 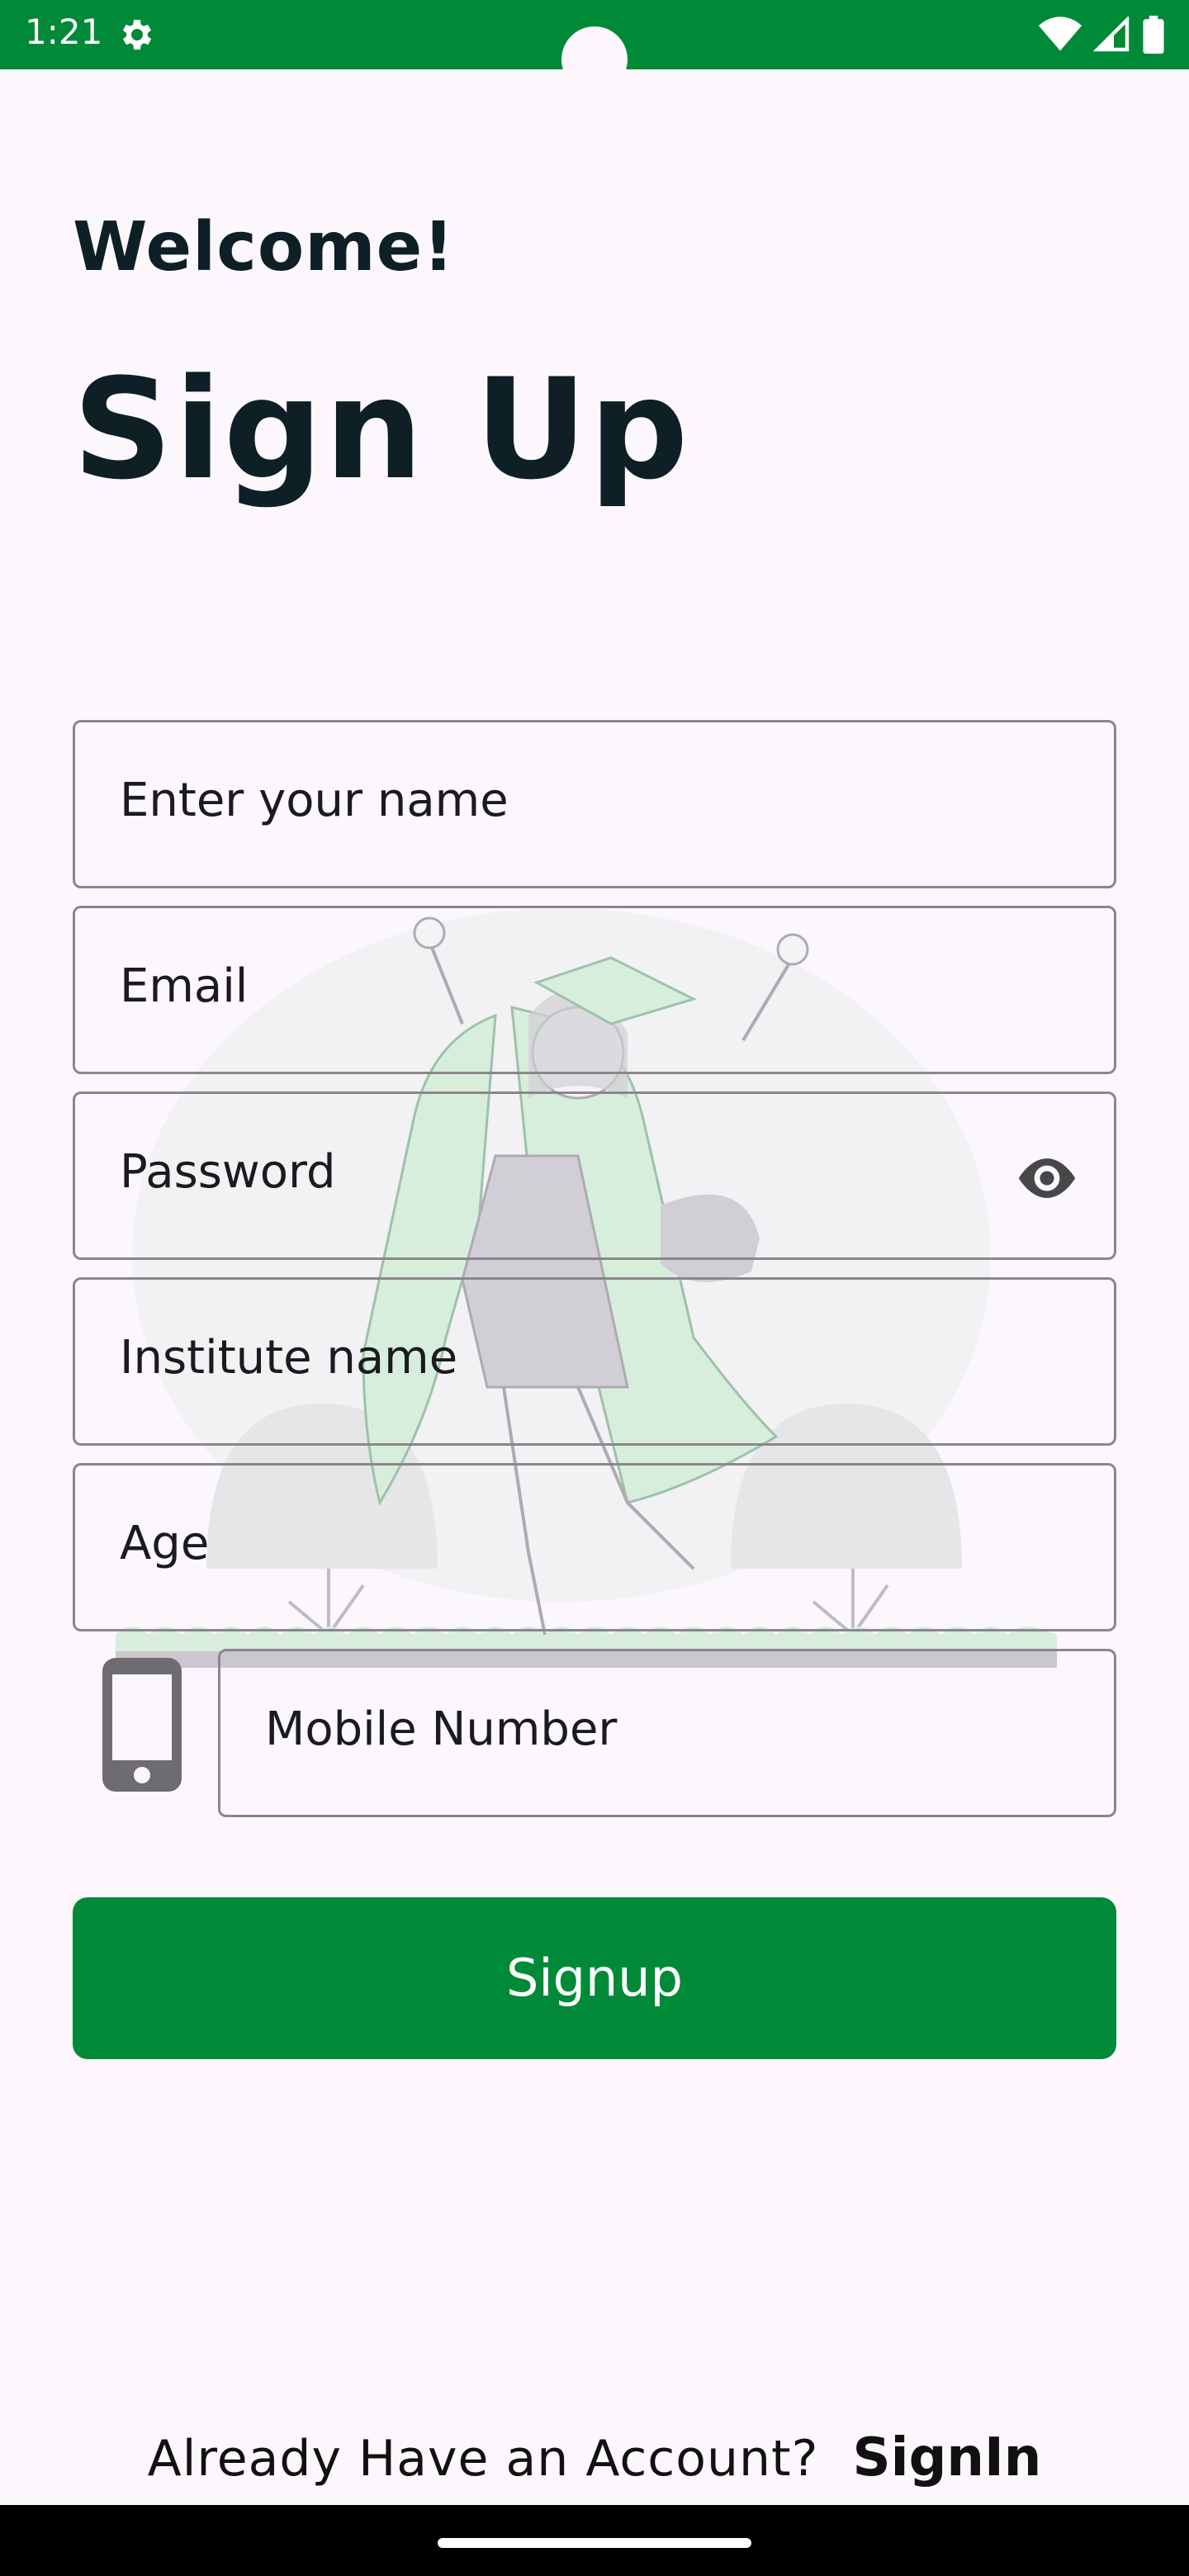 I want to click on signin-link: SignIn, so click(x=947, y=2457).